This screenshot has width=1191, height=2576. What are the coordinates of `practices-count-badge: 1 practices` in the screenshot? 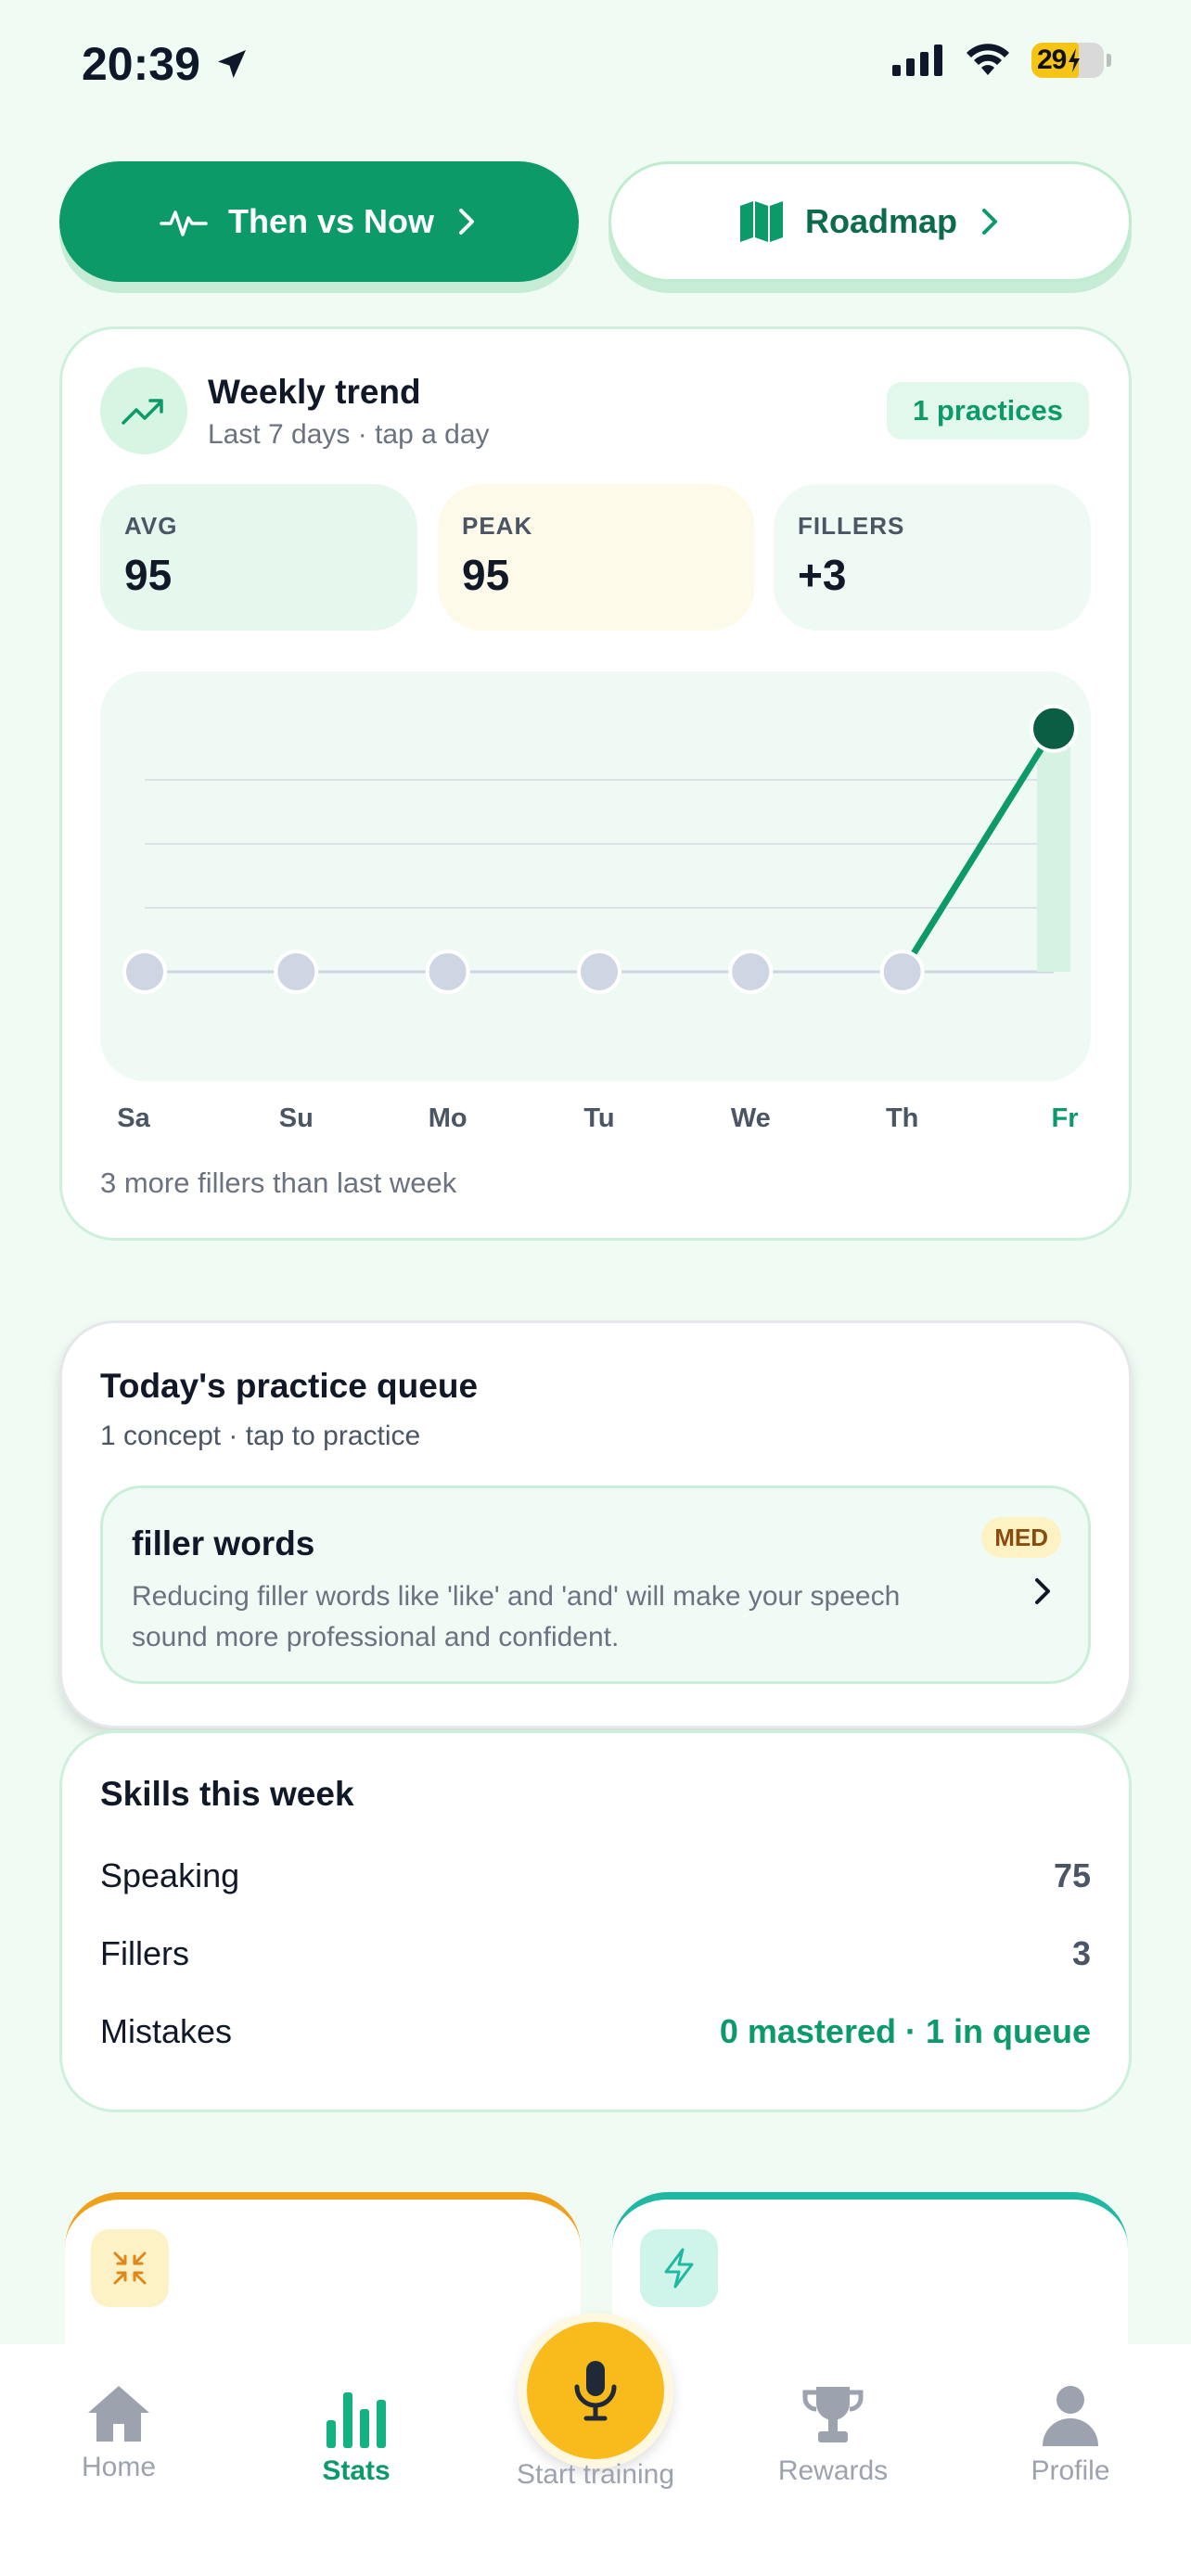 It's located at (988, 411).